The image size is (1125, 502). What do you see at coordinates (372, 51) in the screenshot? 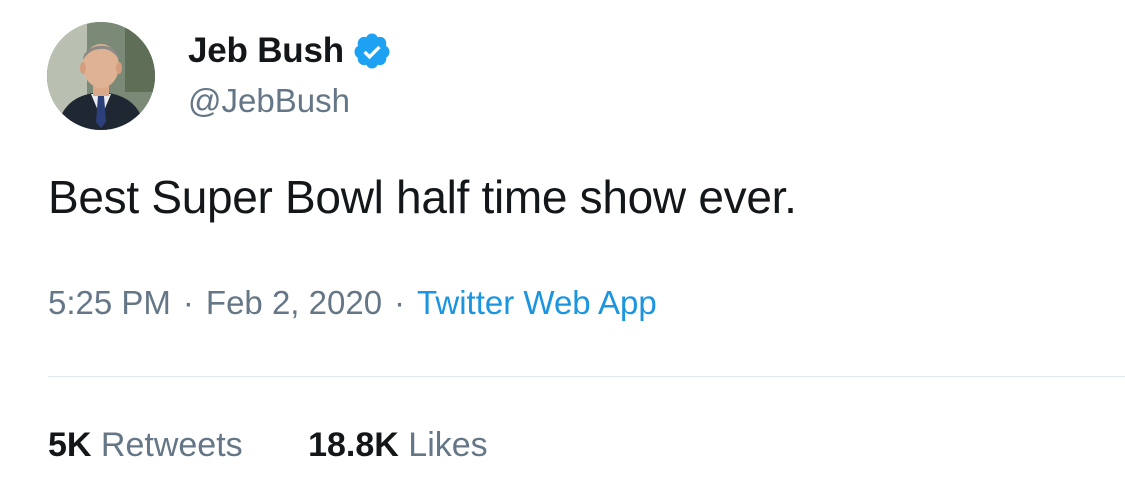
I see `verified-badge-icon` at bounding box center [372, 51].